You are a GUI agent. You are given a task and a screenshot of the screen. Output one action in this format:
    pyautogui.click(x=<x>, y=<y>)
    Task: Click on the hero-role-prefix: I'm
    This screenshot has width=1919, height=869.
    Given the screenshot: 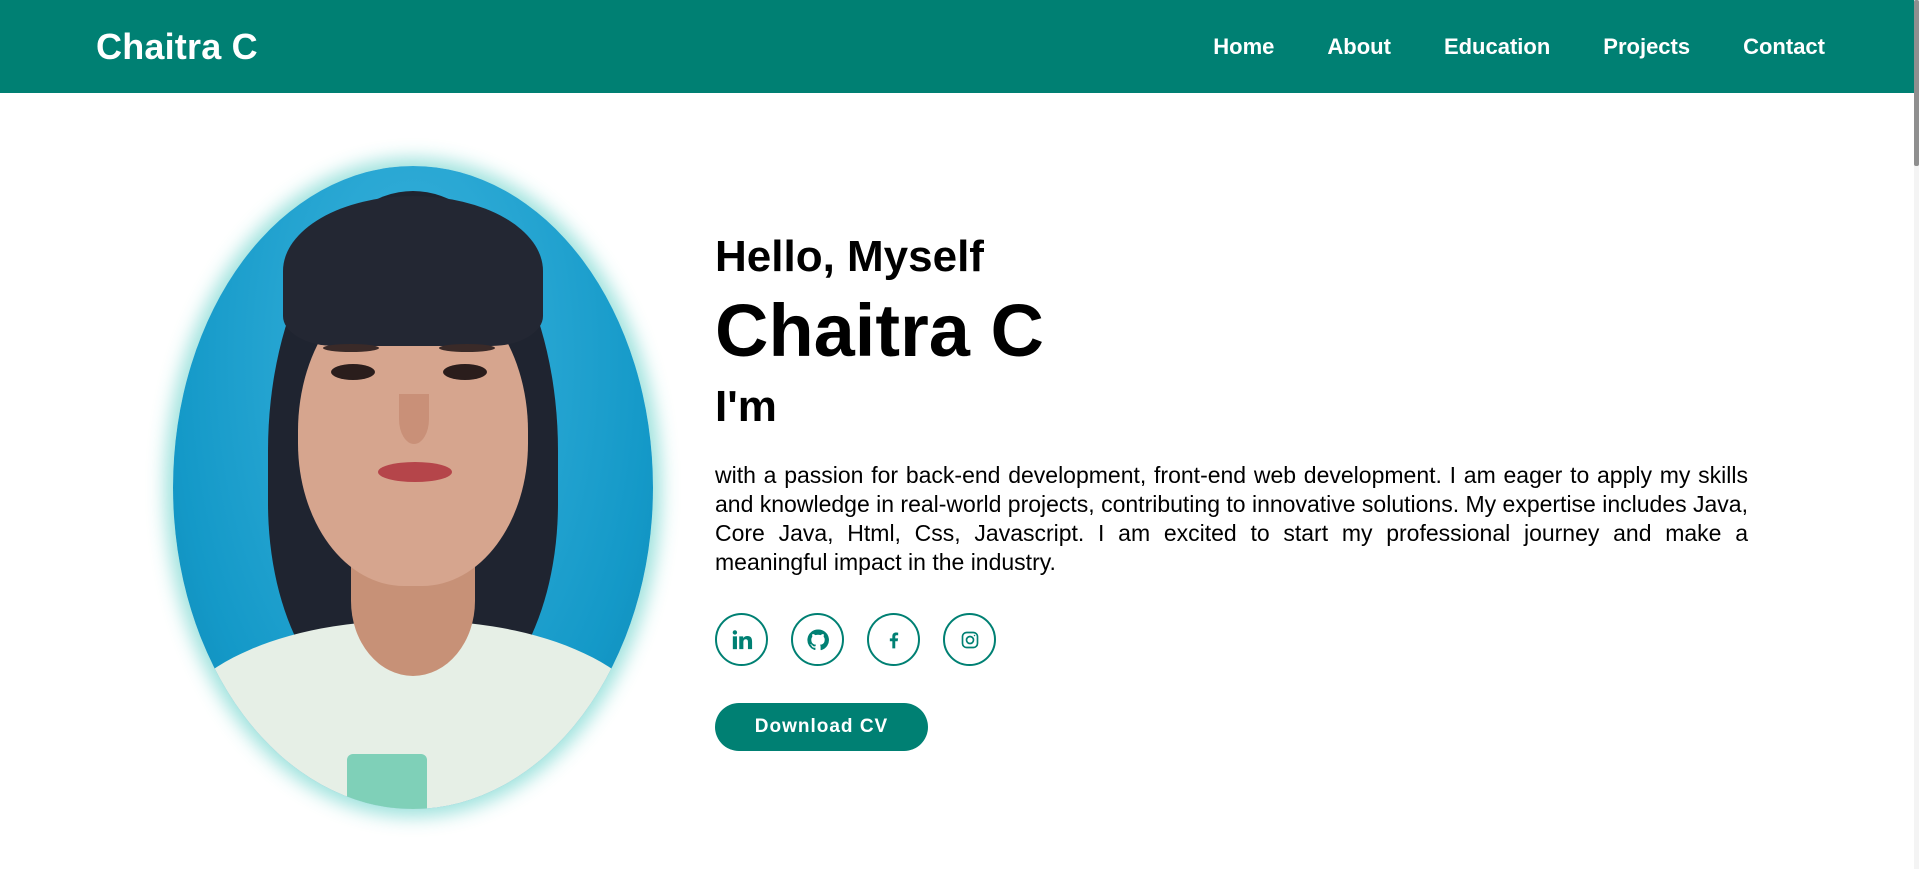 What is the action you would take?
    pyautogui.click(x=746, y=406)
    